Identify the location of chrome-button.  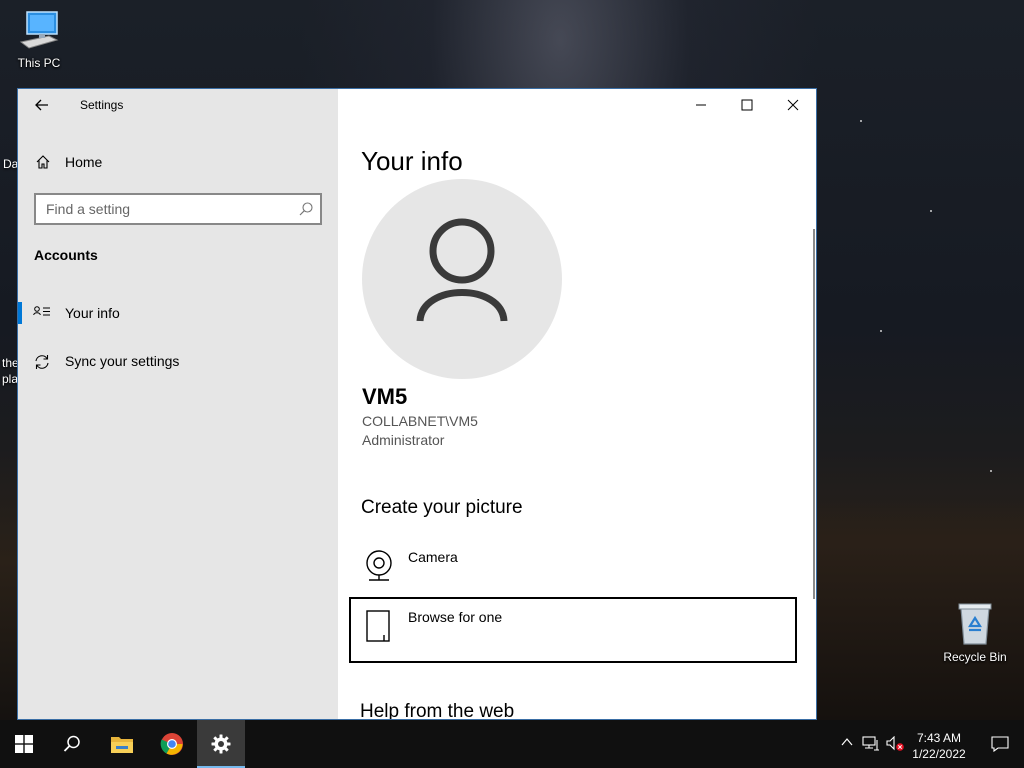
(172, 744).